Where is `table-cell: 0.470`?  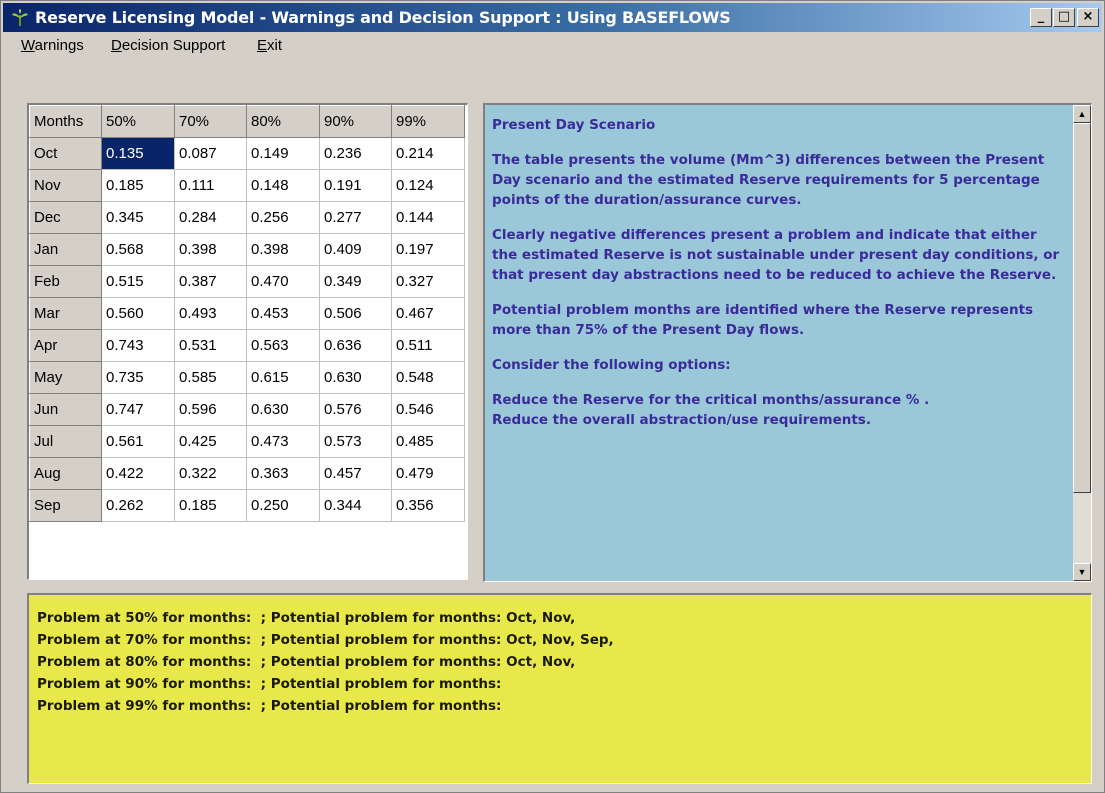 table-cell: 0.470 is located at coordinates (283, 281).